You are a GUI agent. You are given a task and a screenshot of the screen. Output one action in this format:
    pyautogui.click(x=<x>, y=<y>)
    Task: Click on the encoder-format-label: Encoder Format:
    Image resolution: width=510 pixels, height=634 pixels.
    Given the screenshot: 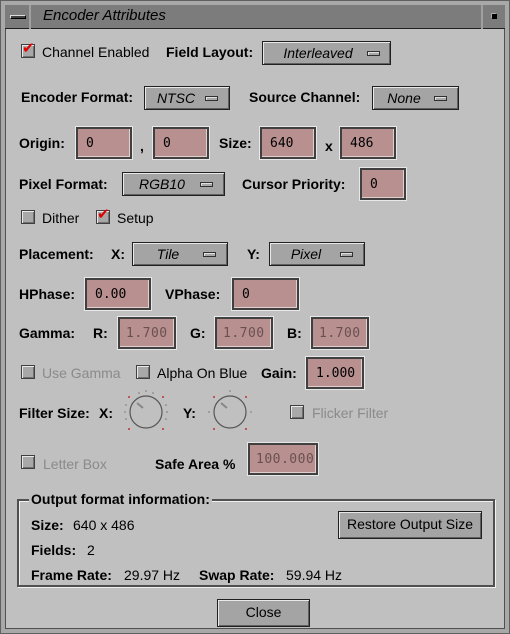 What is the action you would take?
    pyautogui.click(x=77, y=97)
    